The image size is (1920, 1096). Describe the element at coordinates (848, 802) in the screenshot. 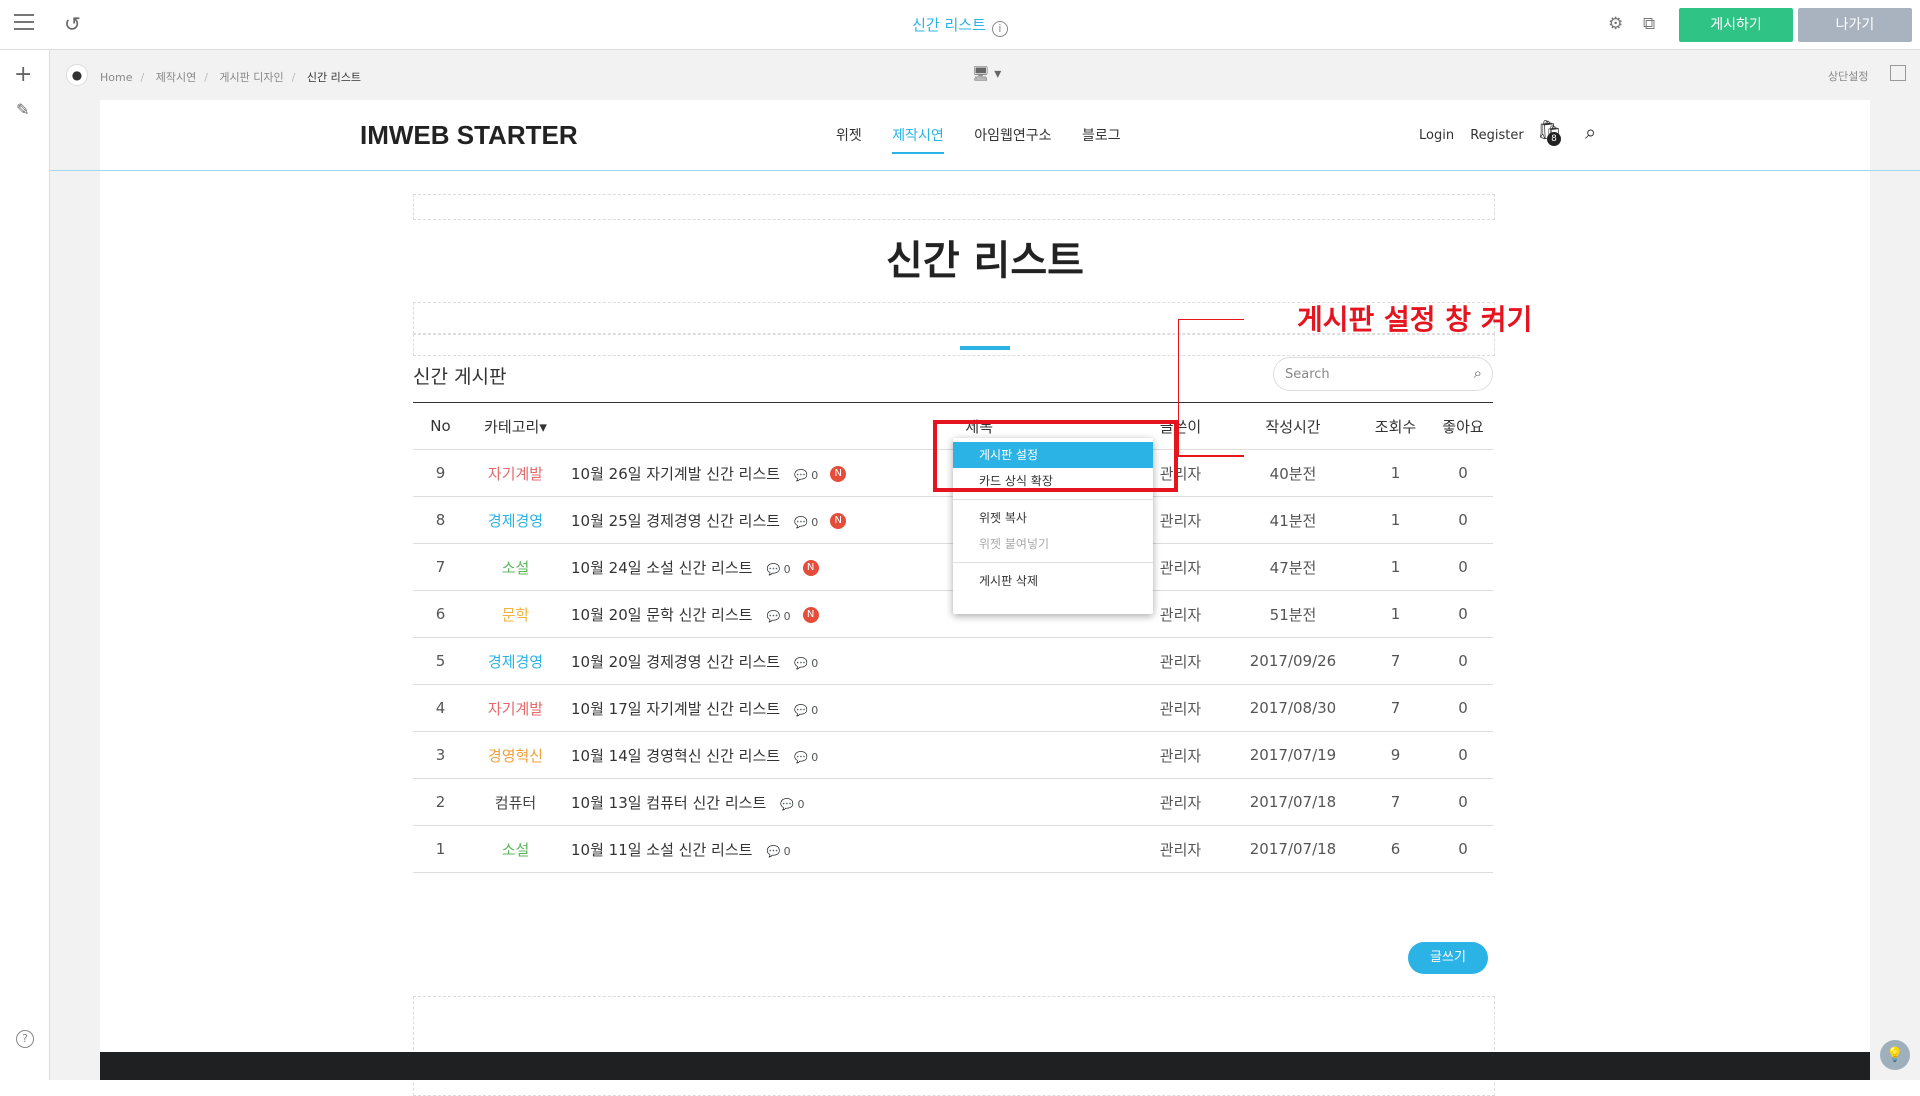

I see `row-title-cell: 10월 13일 컴퓨터 신간 리스트 💬 0` at that location.